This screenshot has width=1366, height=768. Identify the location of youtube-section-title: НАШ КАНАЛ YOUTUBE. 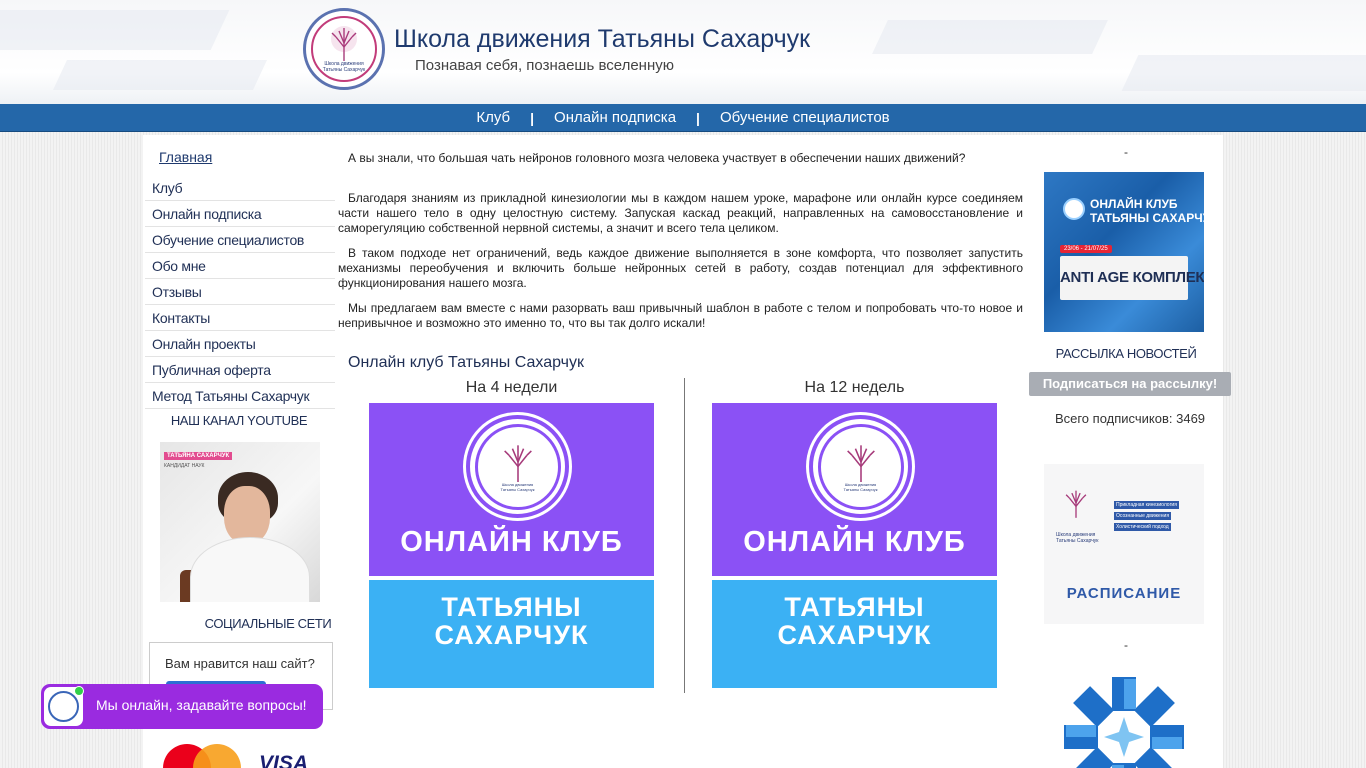
(239, 420).